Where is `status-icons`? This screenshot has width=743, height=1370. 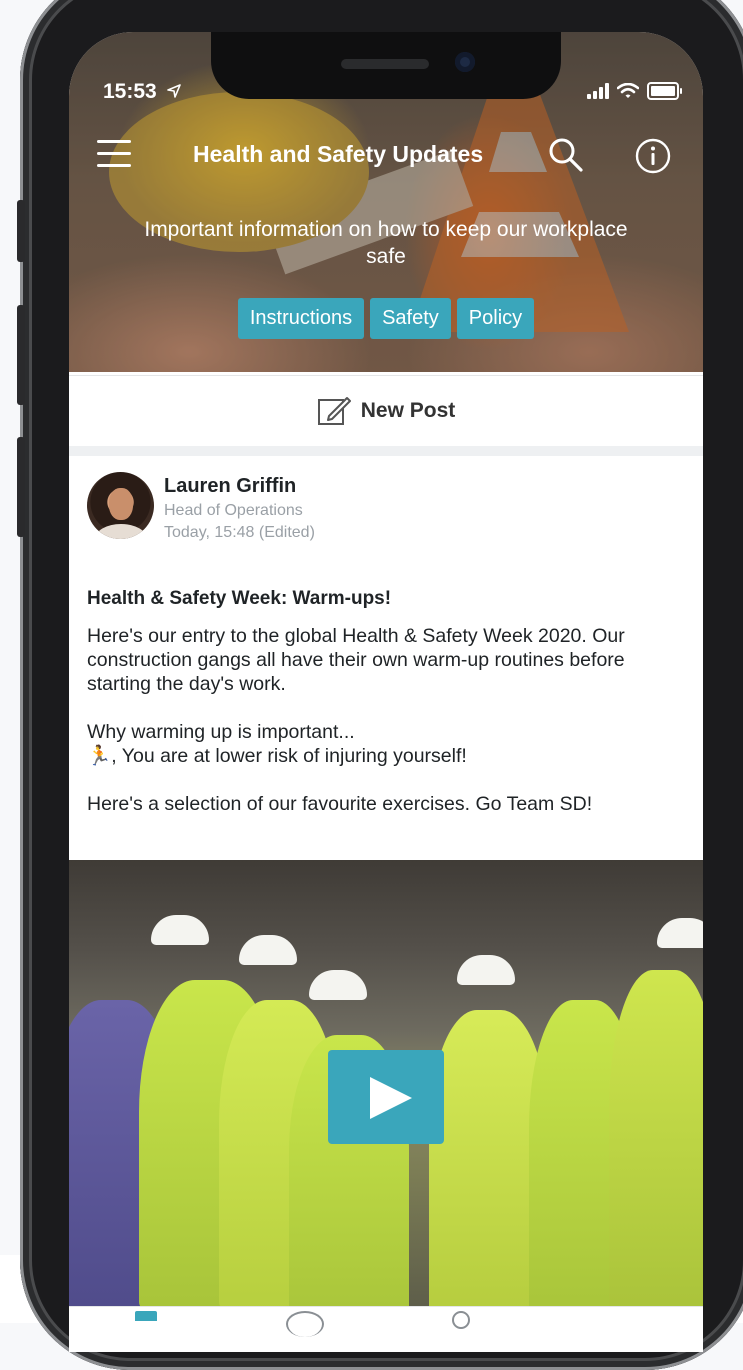
status-icons is located at coordinates (634, 91).